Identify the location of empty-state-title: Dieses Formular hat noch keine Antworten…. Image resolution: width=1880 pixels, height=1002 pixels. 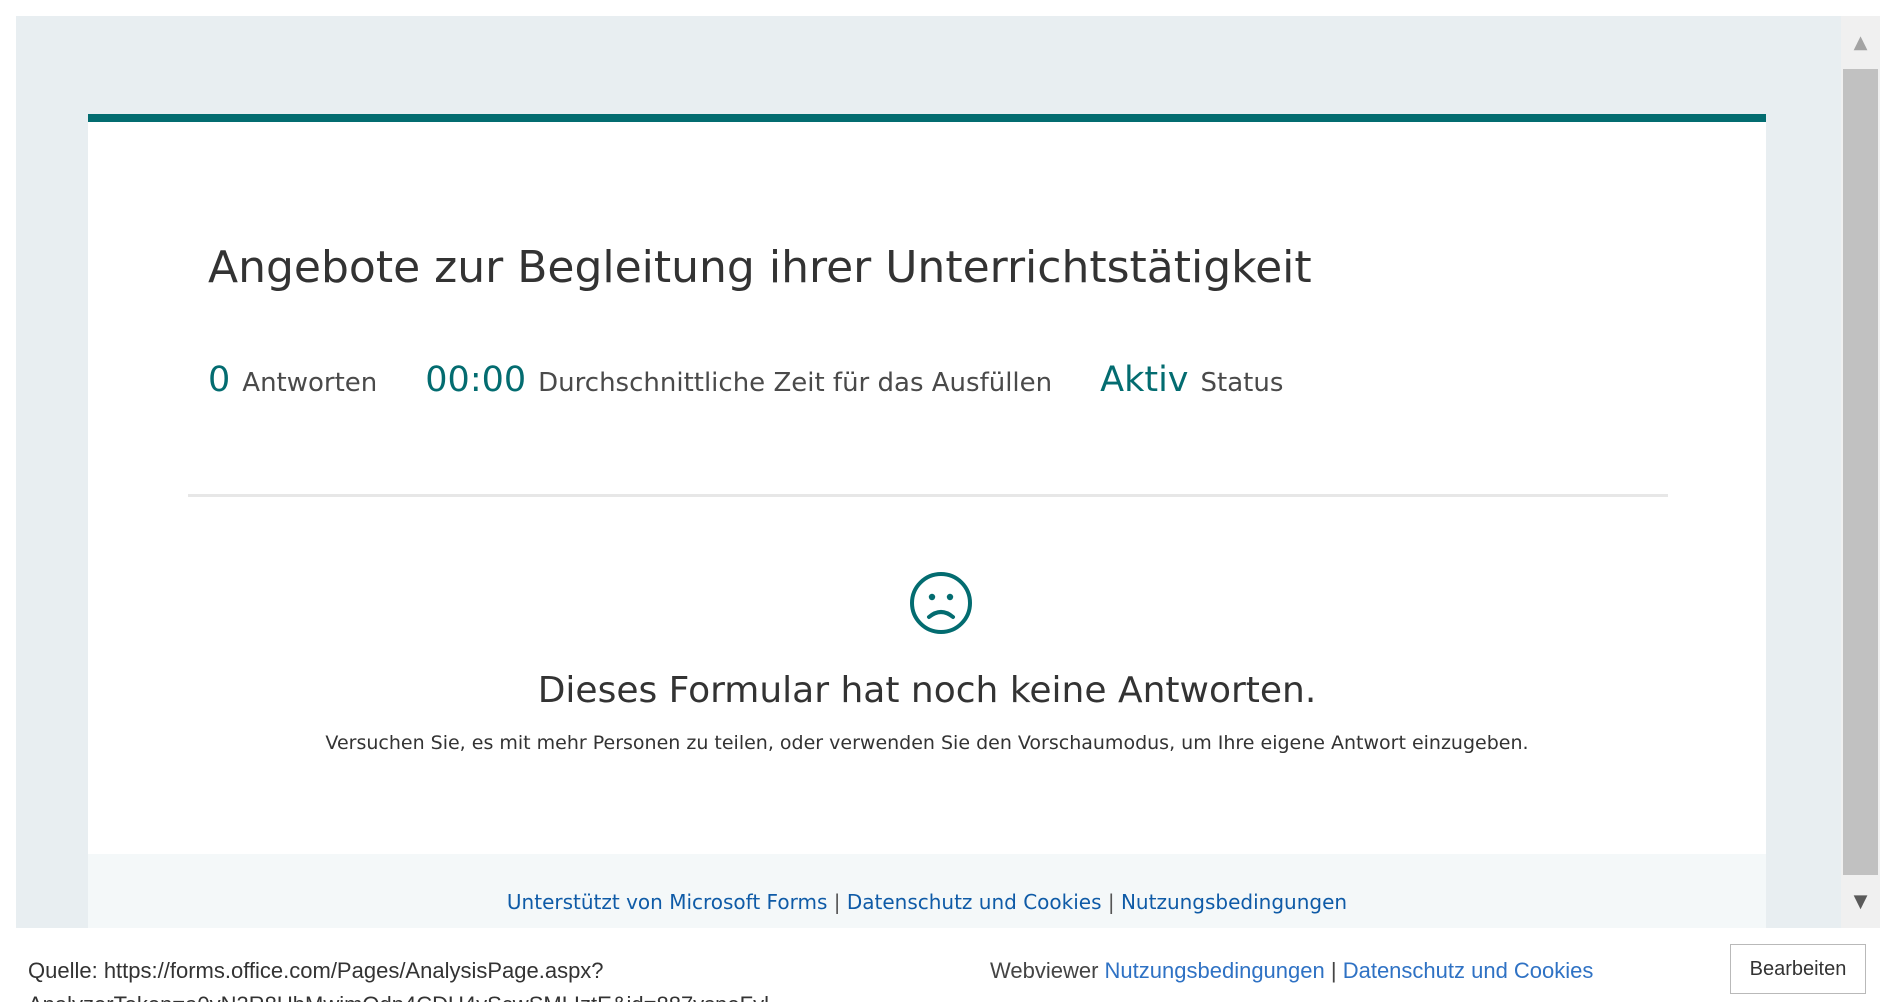
(927, 690).